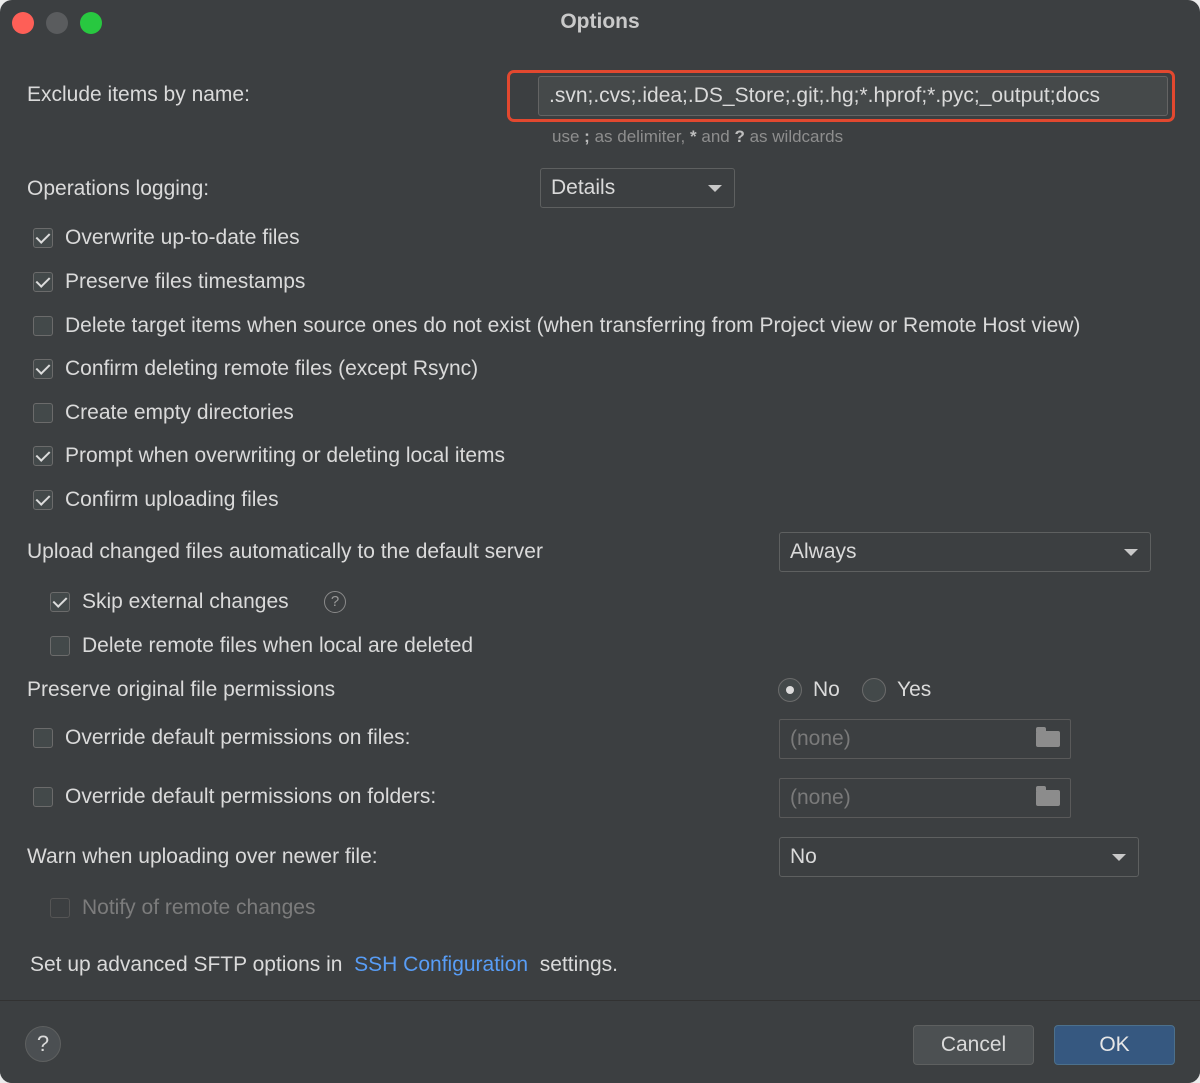 This screenshot has width=1200, height=1083. I want to click on delete-remote-files-checkbox, so click(60, 646).